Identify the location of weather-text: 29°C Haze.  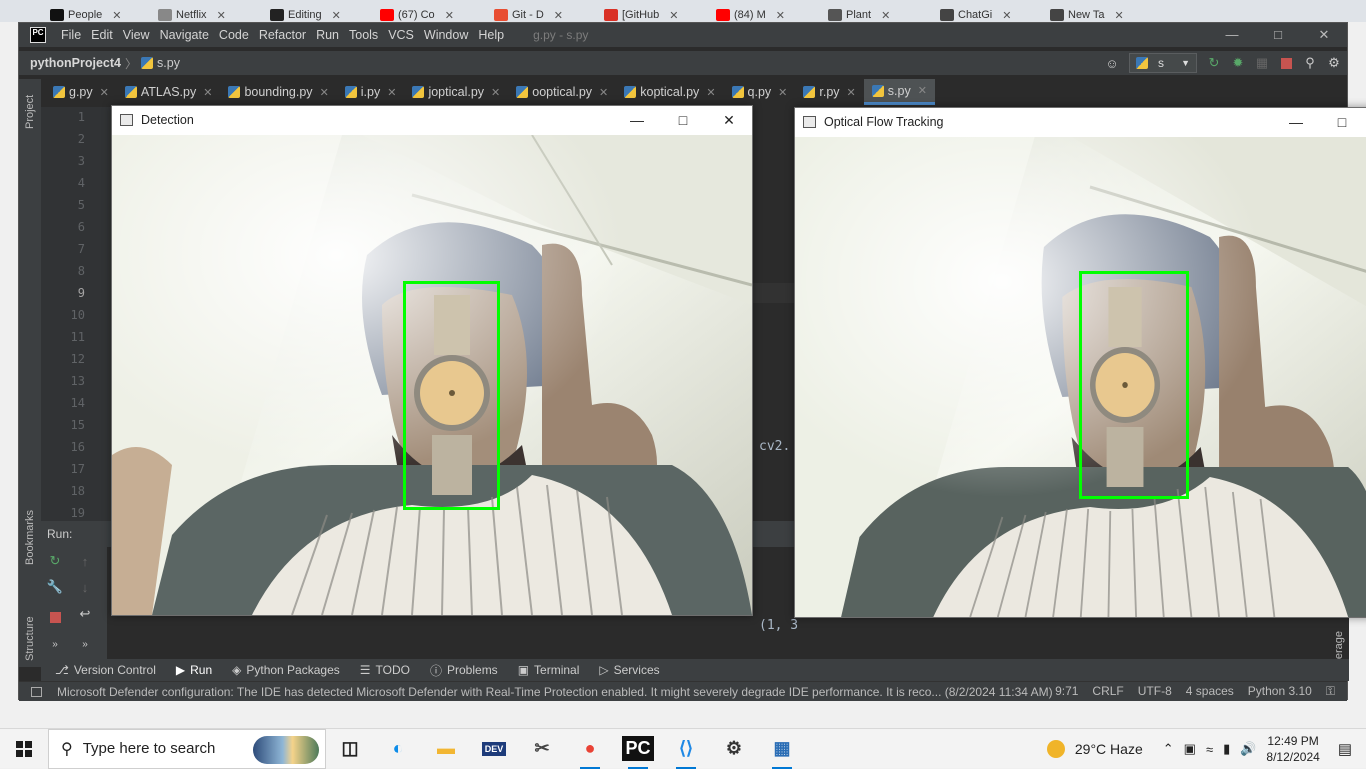
(1109, 749).